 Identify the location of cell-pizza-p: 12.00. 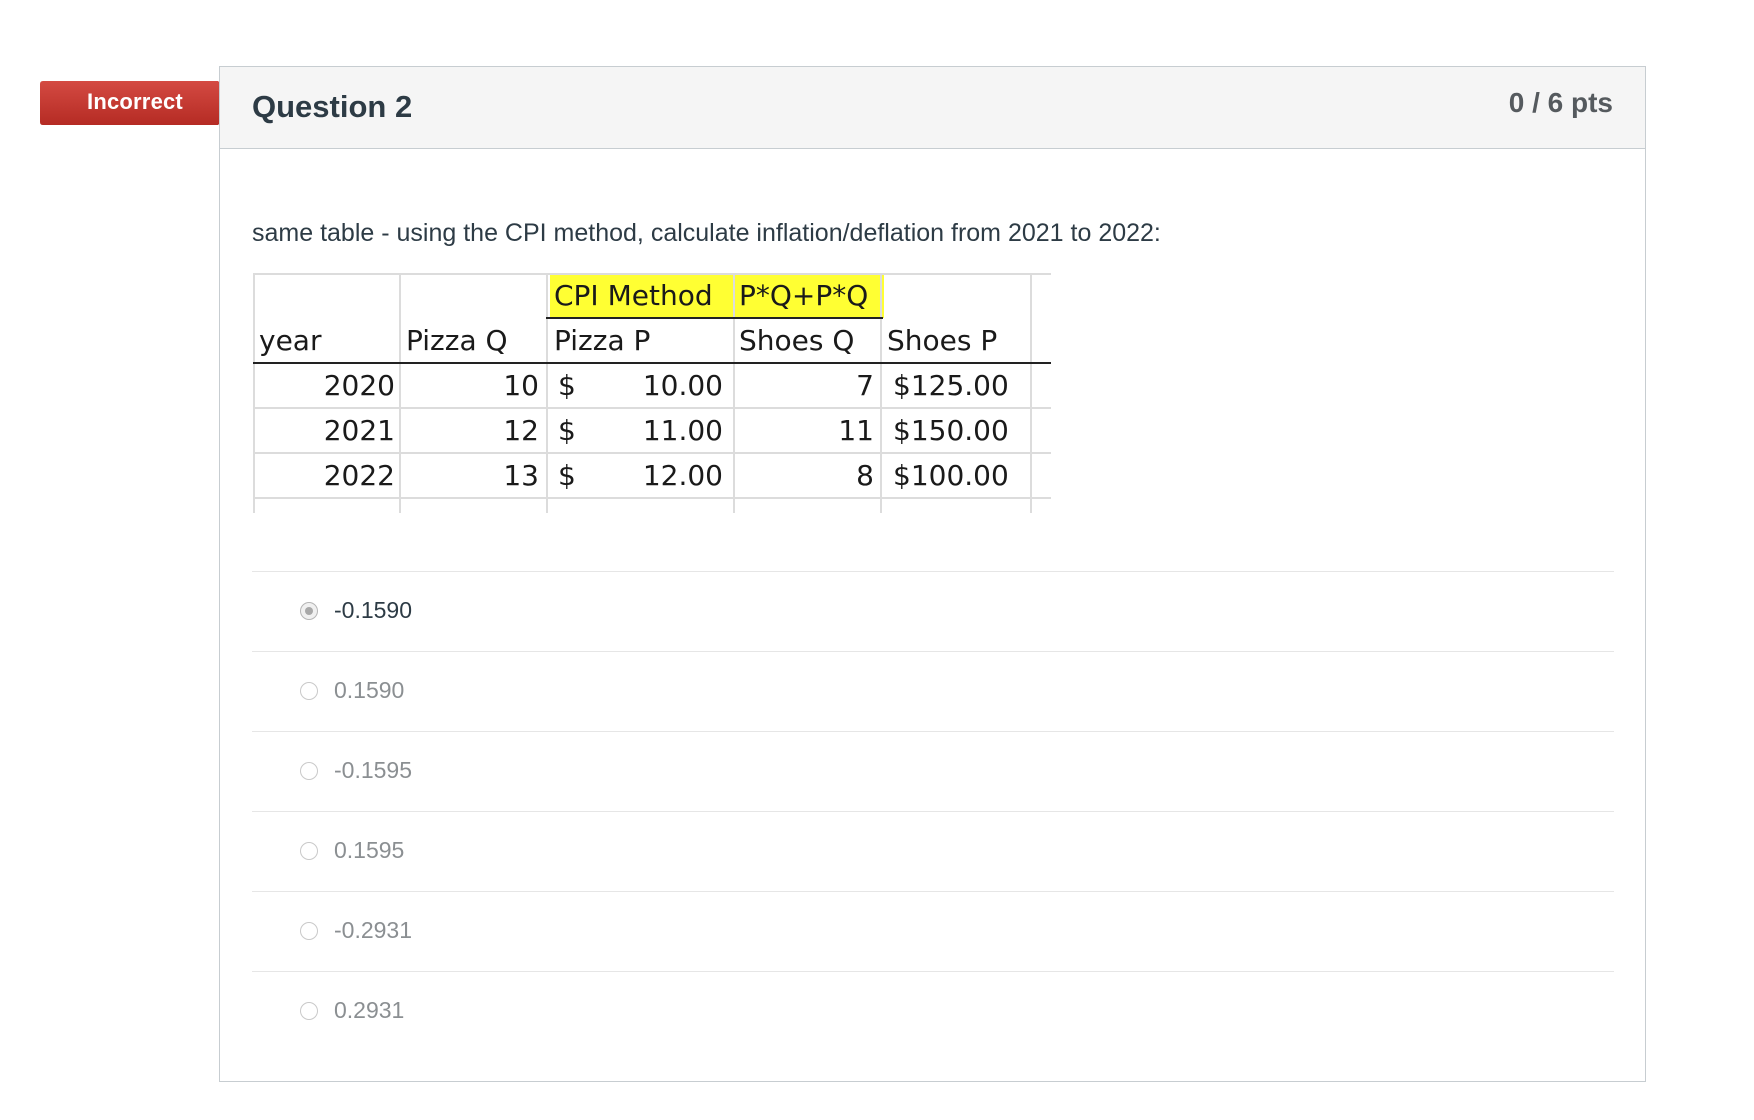
(682, 475).